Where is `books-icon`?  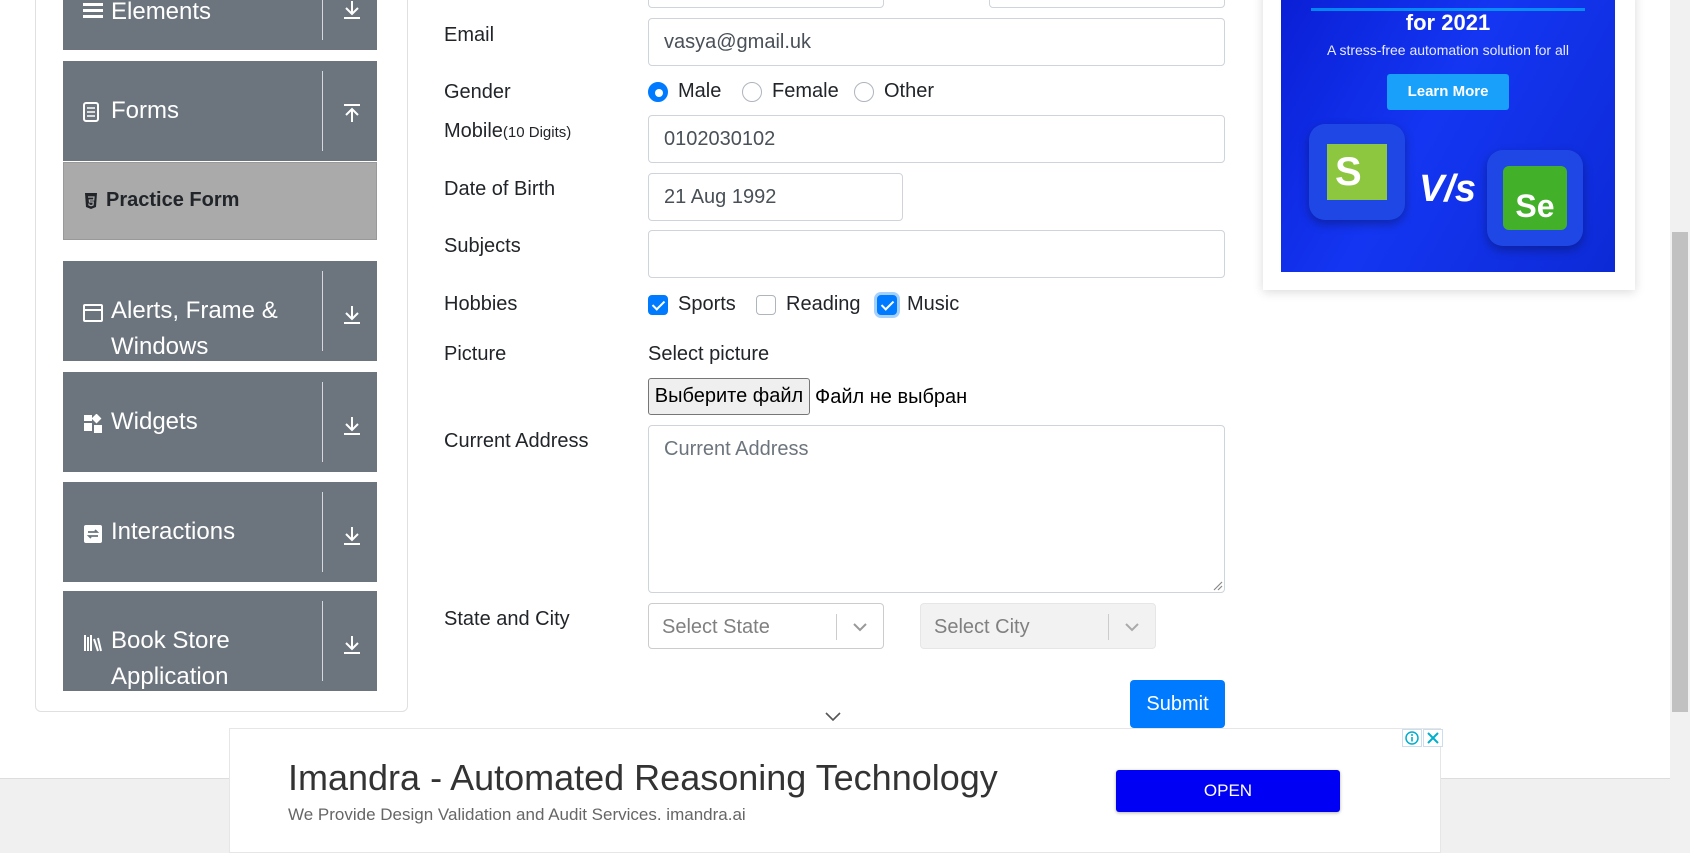 books-icon is located at coordinates (93, 643).